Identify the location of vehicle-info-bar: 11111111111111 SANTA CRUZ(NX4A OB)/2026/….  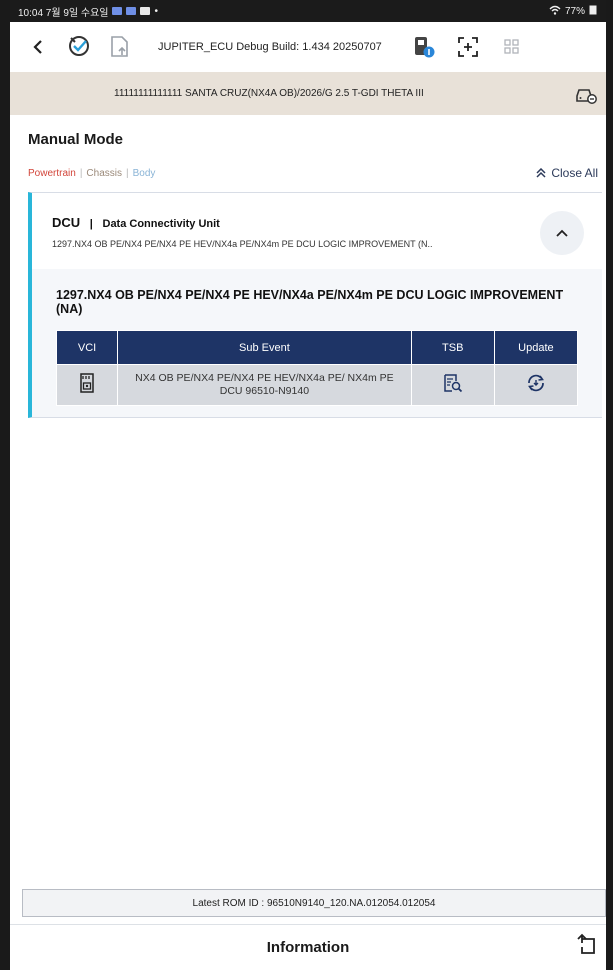
(308, 93).